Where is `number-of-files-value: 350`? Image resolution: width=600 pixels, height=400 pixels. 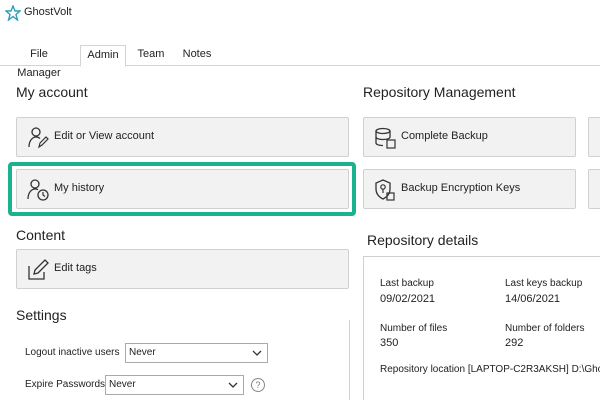
number-of-files-value: 350 is located at coordinates (389, 343).